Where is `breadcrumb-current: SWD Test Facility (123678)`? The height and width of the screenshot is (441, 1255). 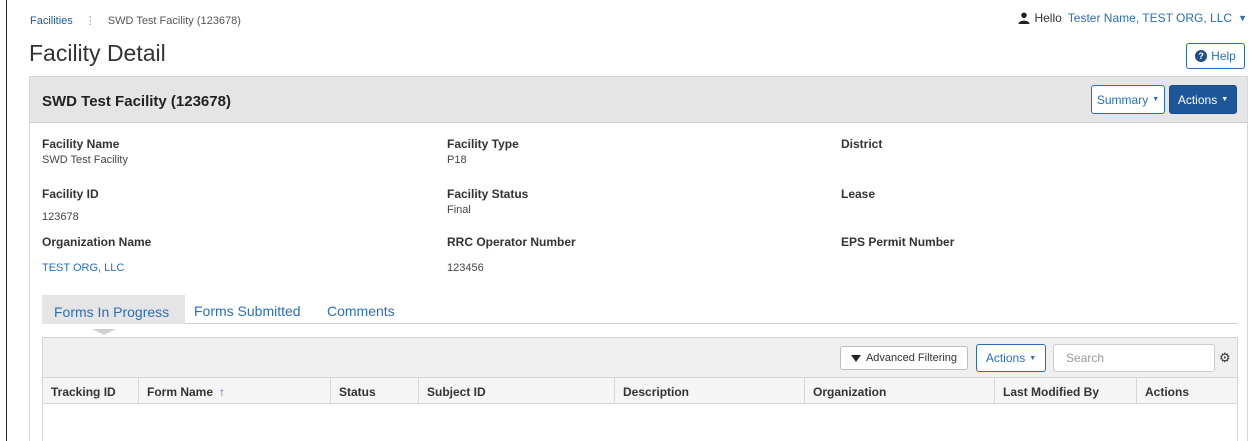 breadcrumb-current: SWD Test Facility (123678) is located at coordinates (174, 20).